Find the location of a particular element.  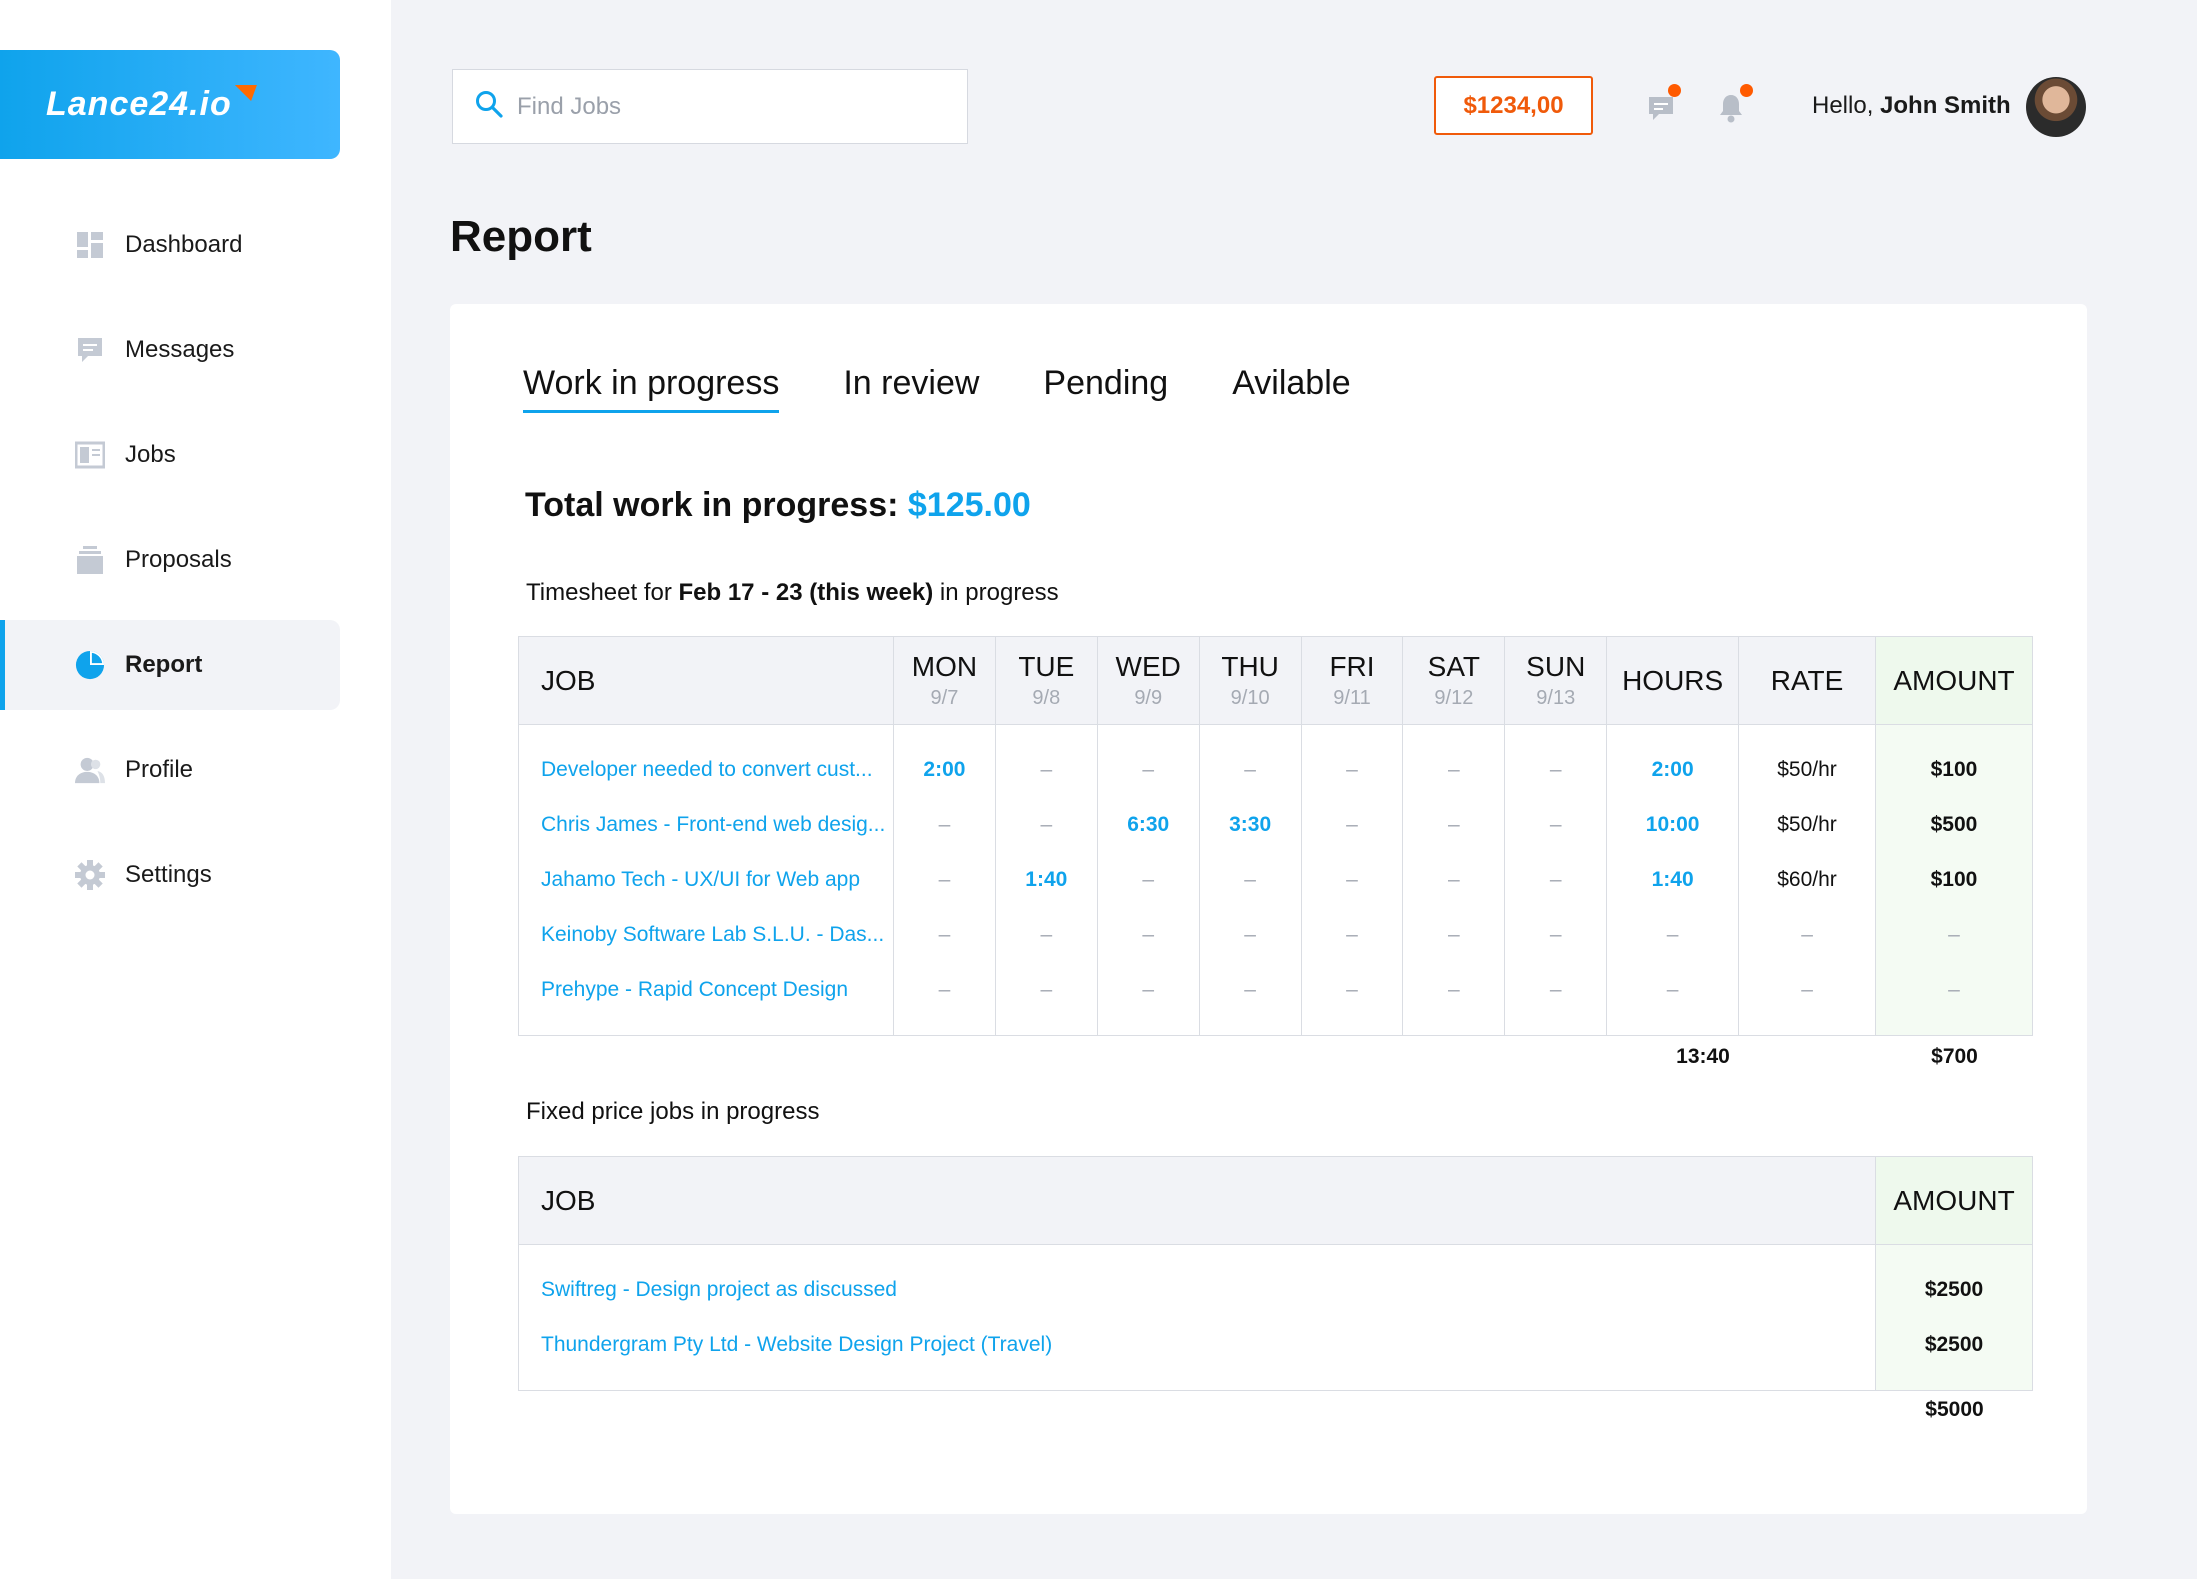

chat-icon is located at coordinates (1661, 108).